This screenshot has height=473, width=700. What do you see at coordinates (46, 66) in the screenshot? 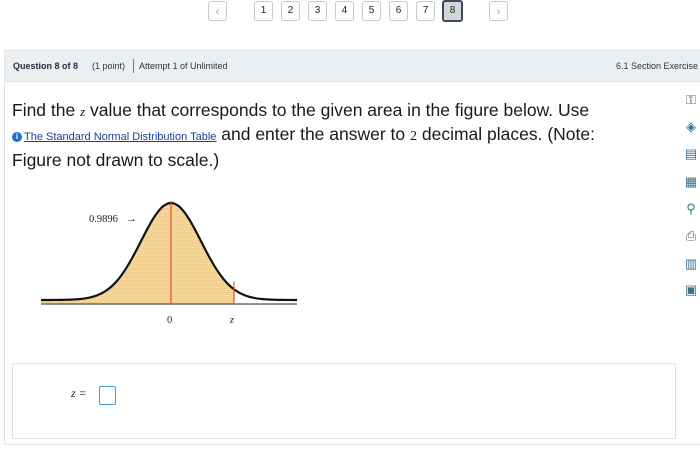
I see `question-number: Question 8 of 8` at bounding box center [46, 66].